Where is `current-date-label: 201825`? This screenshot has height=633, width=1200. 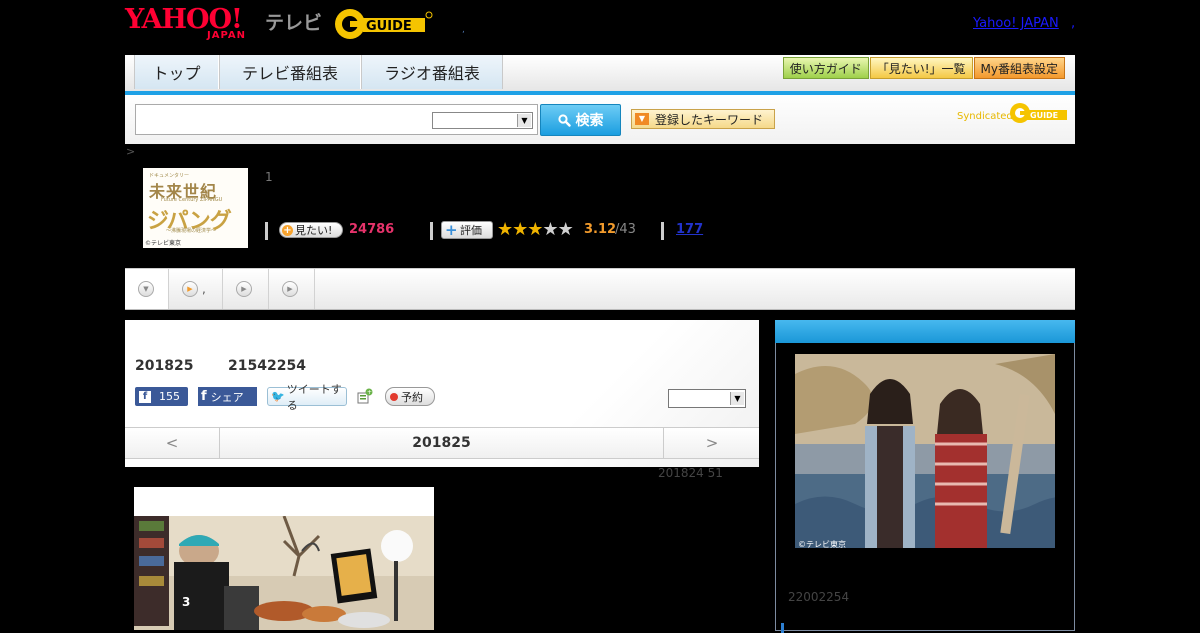 current-date-label: 201825 is located at coordinates (441, 443).